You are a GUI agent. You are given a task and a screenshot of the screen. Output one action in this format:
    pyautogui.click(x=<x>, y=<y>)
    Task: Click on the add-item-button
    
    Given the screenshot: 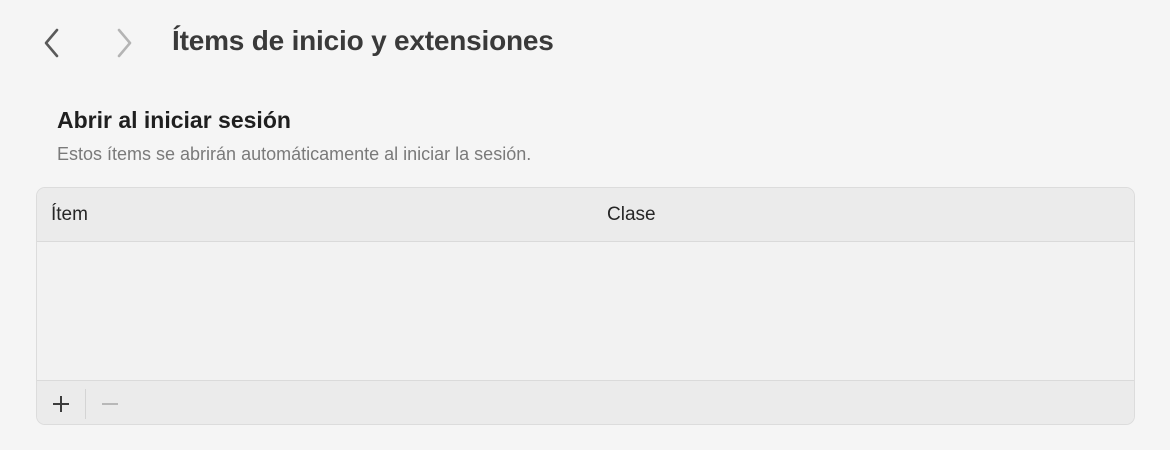 What is the action you would take?
    pyautogui.click(x=61, y=402)
    